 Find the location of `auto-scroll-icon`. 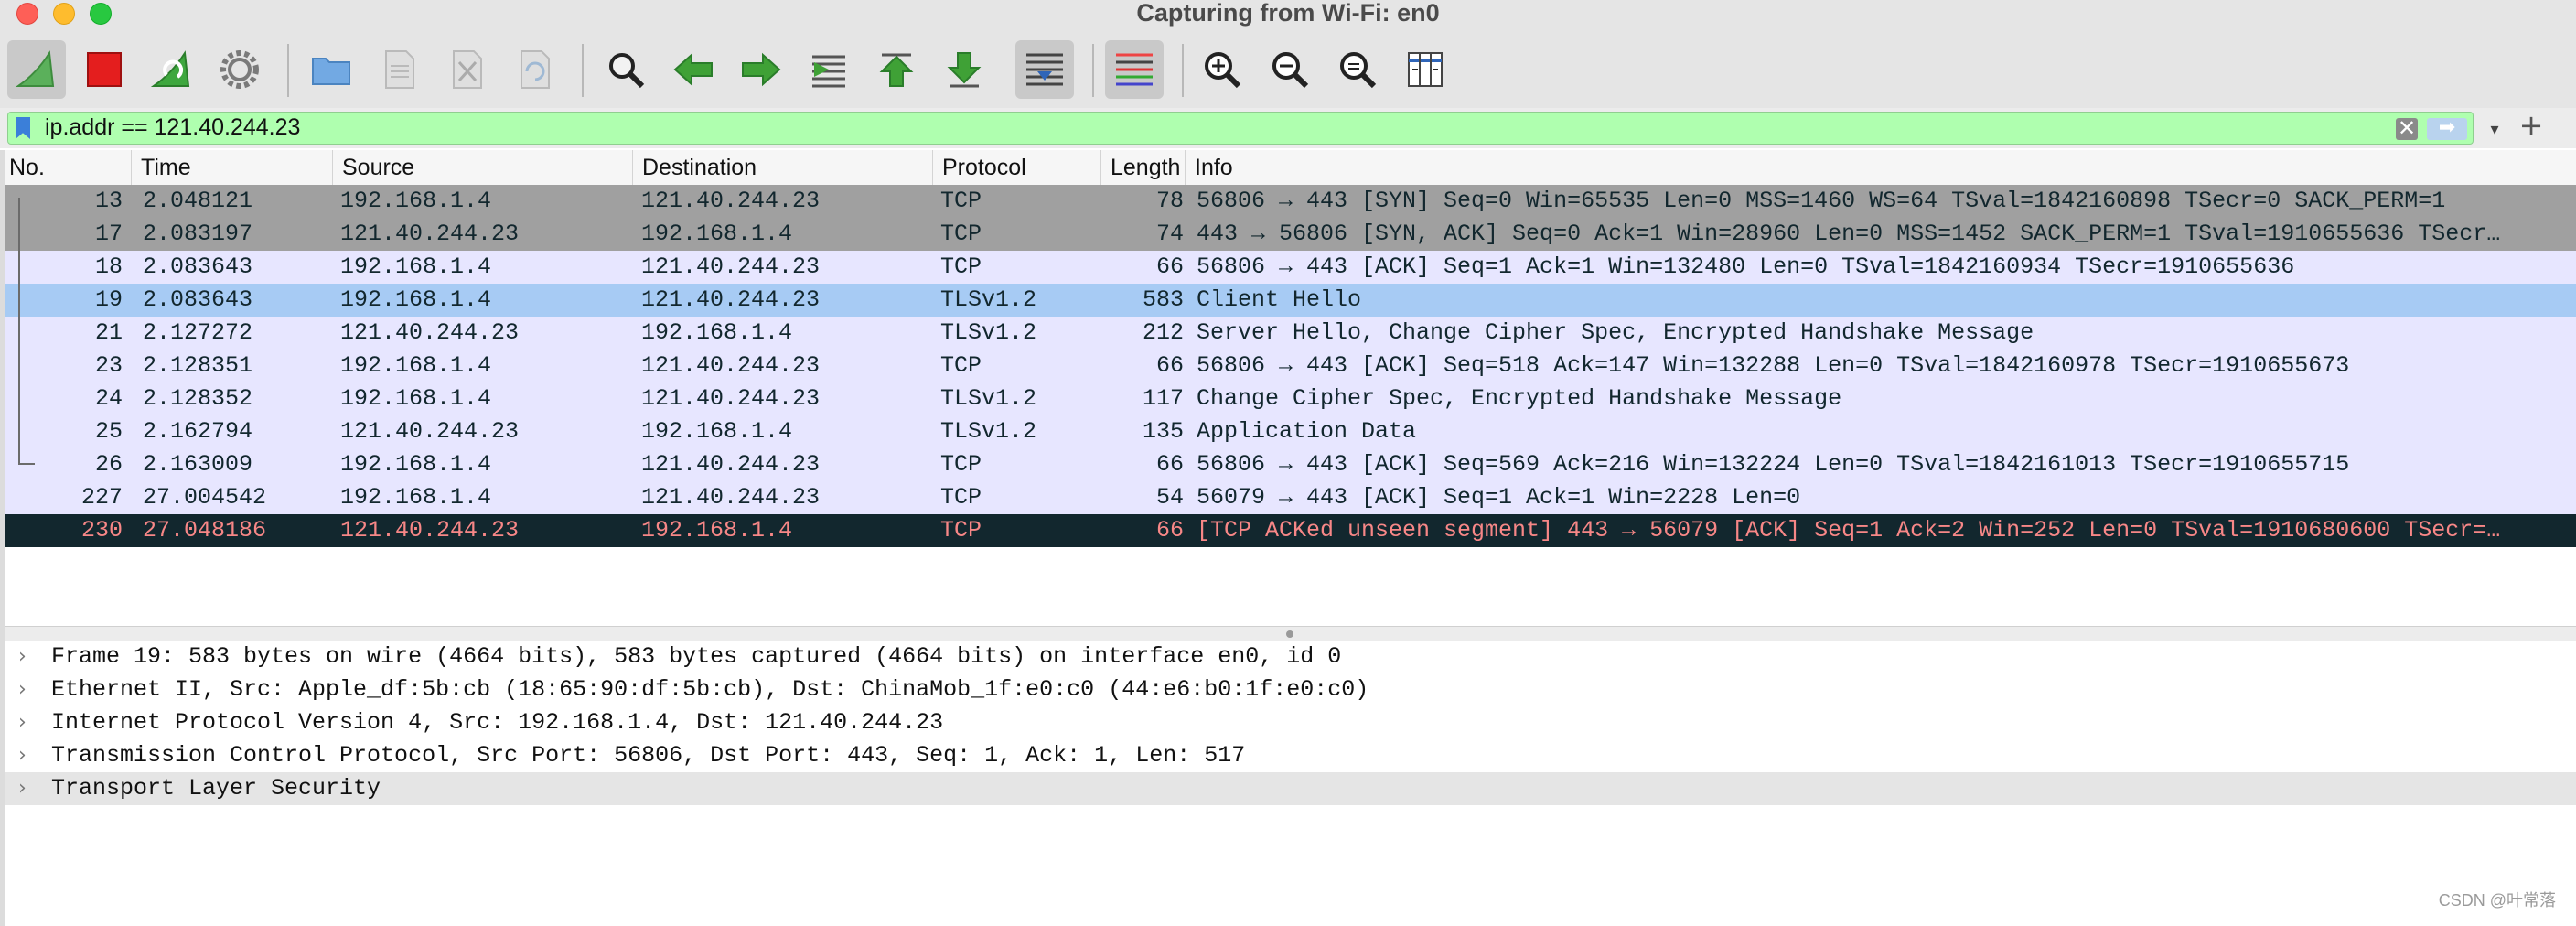

auto-scroll-icon is located at coordinates (1044, 69).